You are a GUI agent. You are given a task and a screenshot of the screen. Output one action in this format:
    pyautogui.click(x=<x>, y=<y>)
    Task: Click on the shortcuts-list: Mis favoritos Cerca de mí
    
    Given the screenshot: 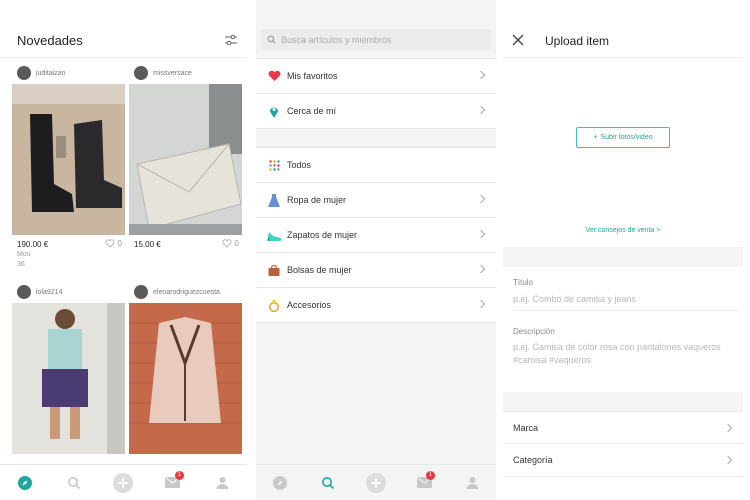 What is the action you would take?
    pyautogui.click(x=376, y=93)
    